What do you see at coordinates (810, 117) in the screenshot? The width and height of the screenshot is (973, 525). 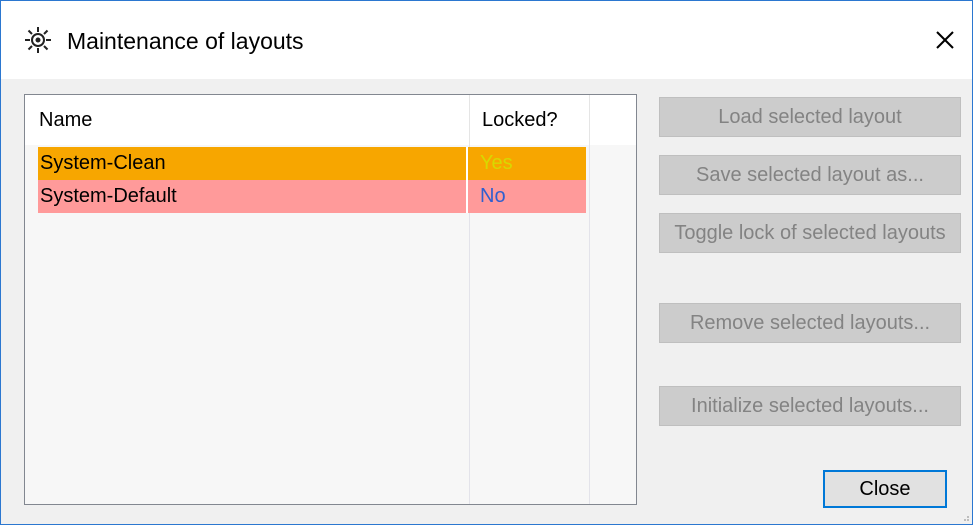 I see `load-layout-button: Load selected layout` at bounding box center [810, 117].